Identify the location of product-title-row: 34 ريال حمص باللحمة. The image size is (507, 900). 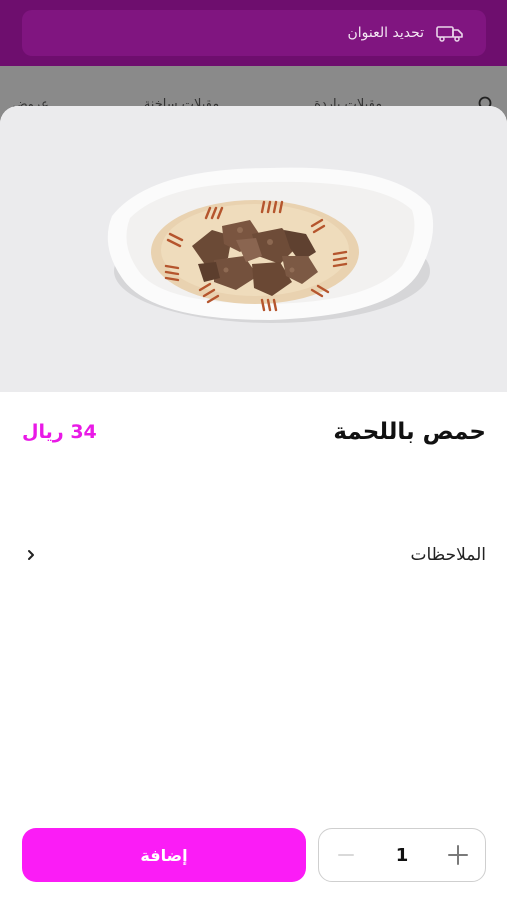
(254, 432).